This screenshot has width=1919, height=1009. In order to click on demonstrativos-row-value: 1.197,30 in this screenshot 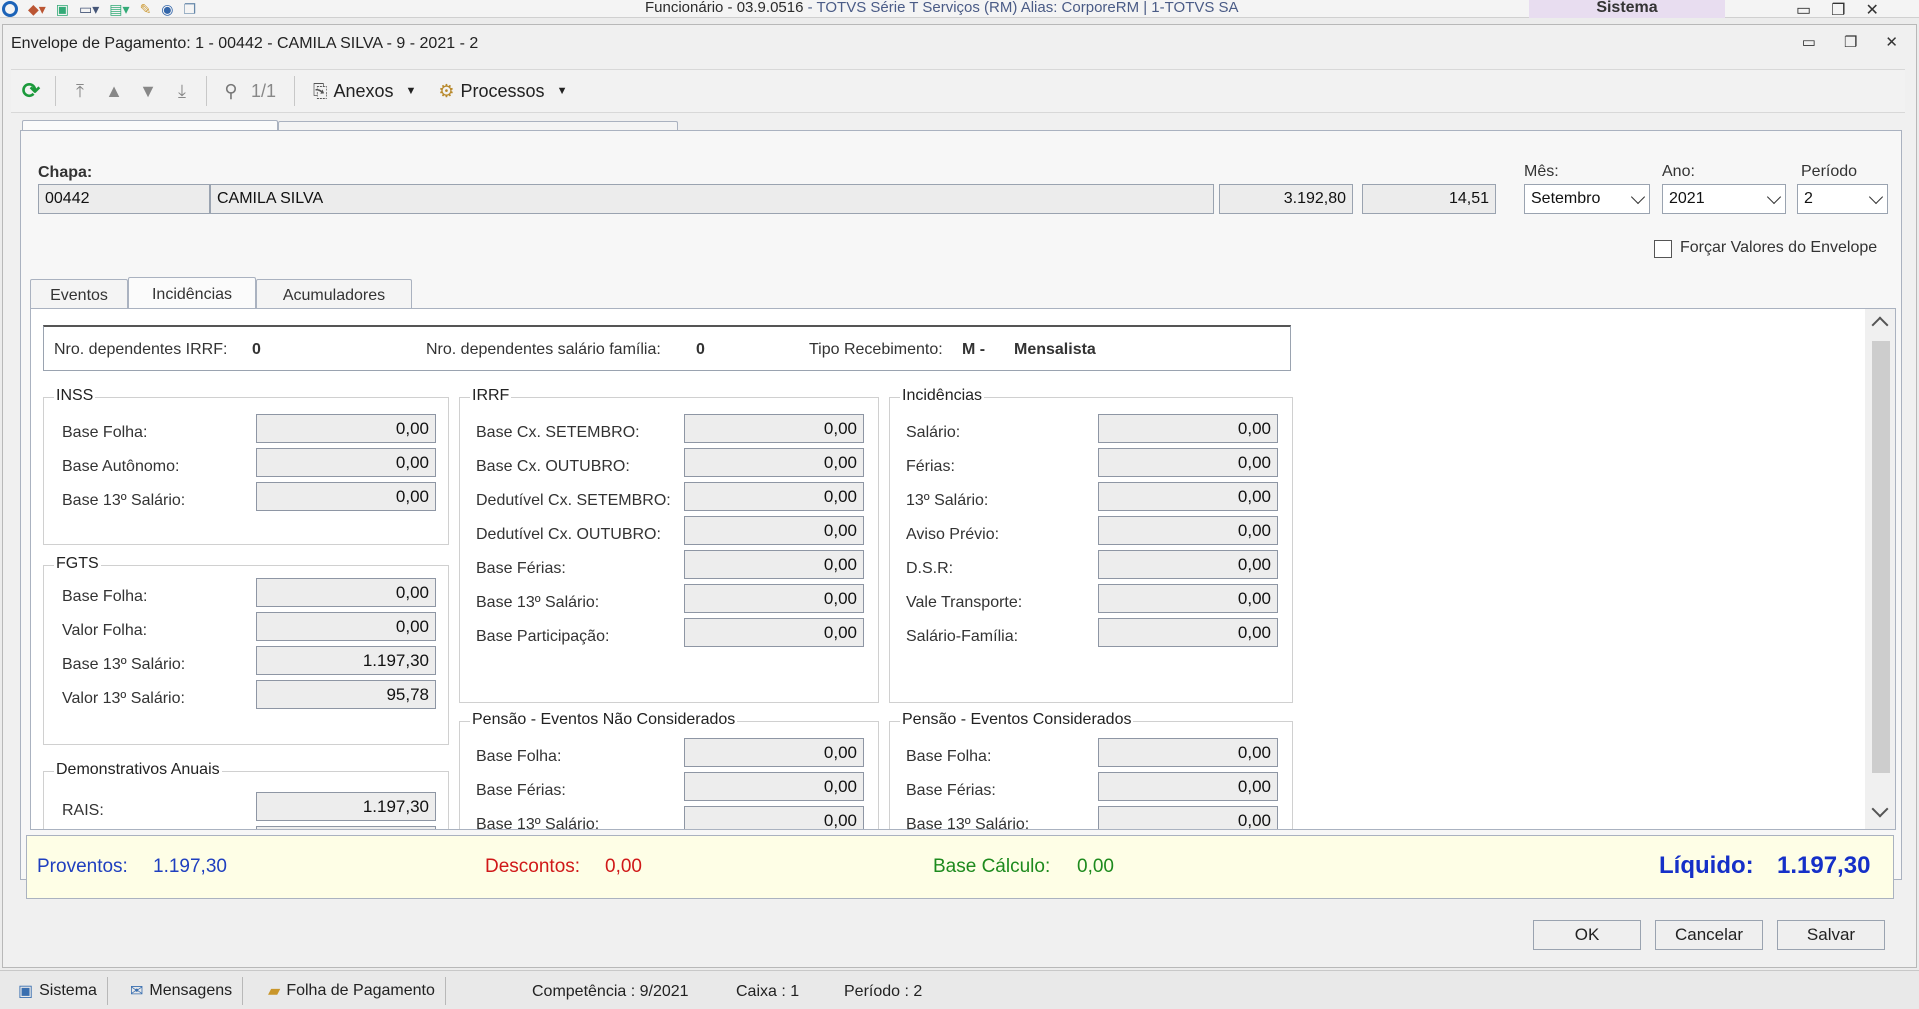, I will do `click(346, 806)`.